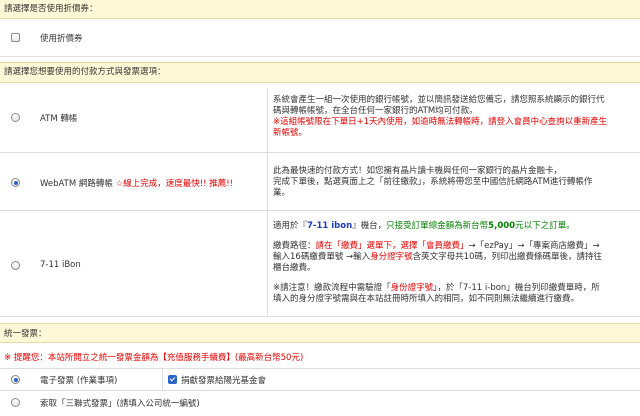 The width and height of the screenshot is (640, 416). I want to click on webatm-label: WebATM 網路轉帳, so click(76, 184).